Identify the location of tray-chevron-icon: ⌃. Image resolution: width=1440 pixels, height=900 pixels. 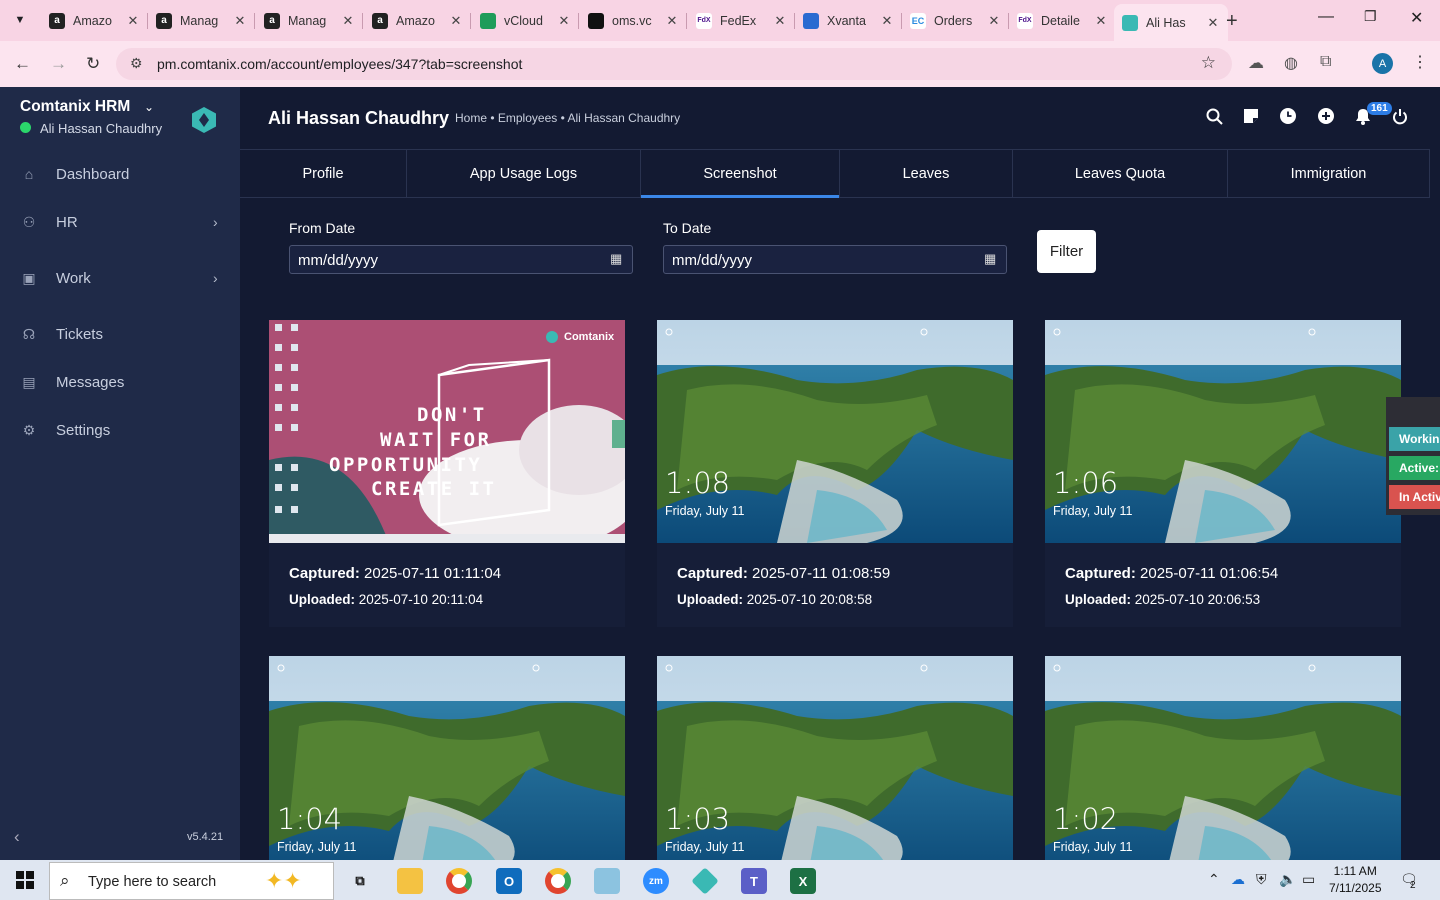
(1214, 879).